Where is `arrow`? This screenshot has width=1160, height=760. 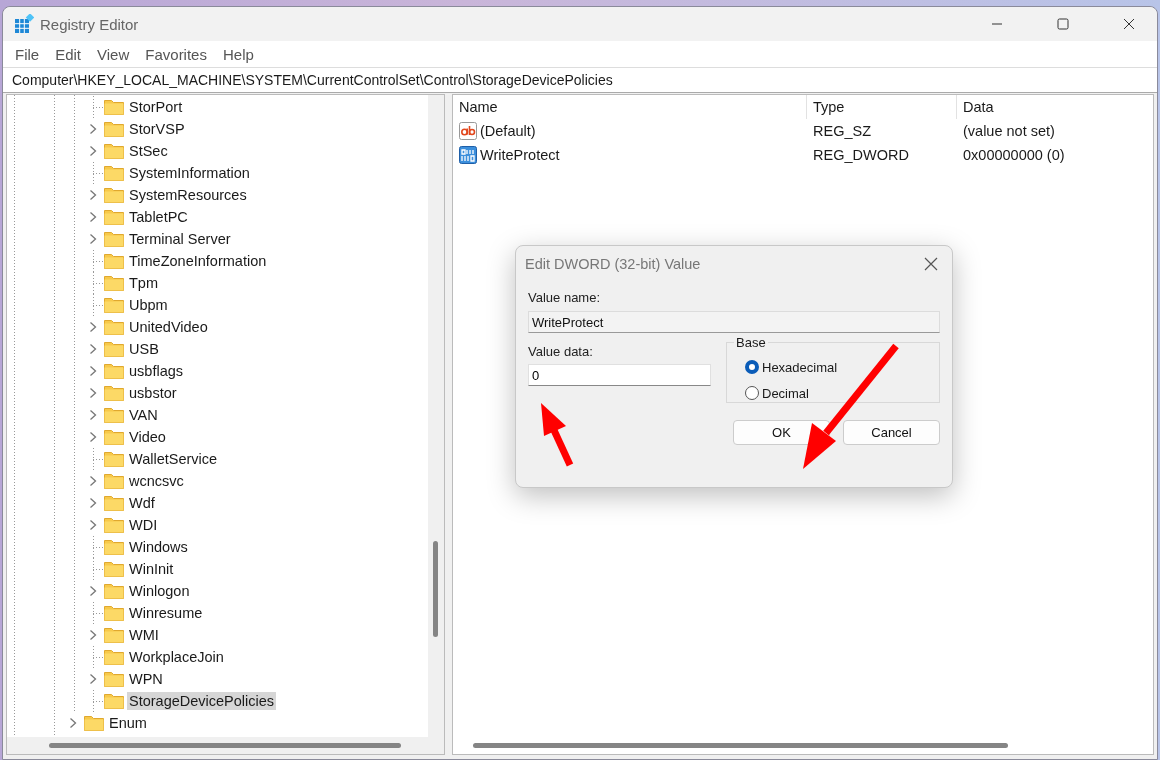 arrow is located at coordinates (557, 435).